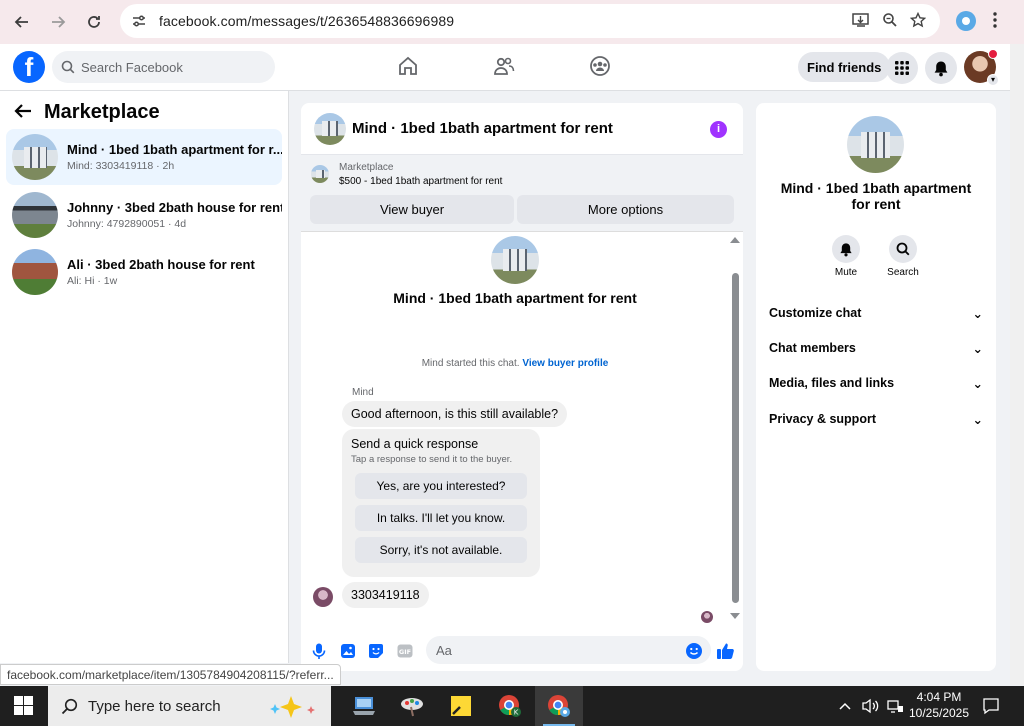 The width and height of the screenshot is (1024, 726). I want to click on windows-taskbar: Type here to search K 4:04 PM 10/25/2025, so click(512, 706).